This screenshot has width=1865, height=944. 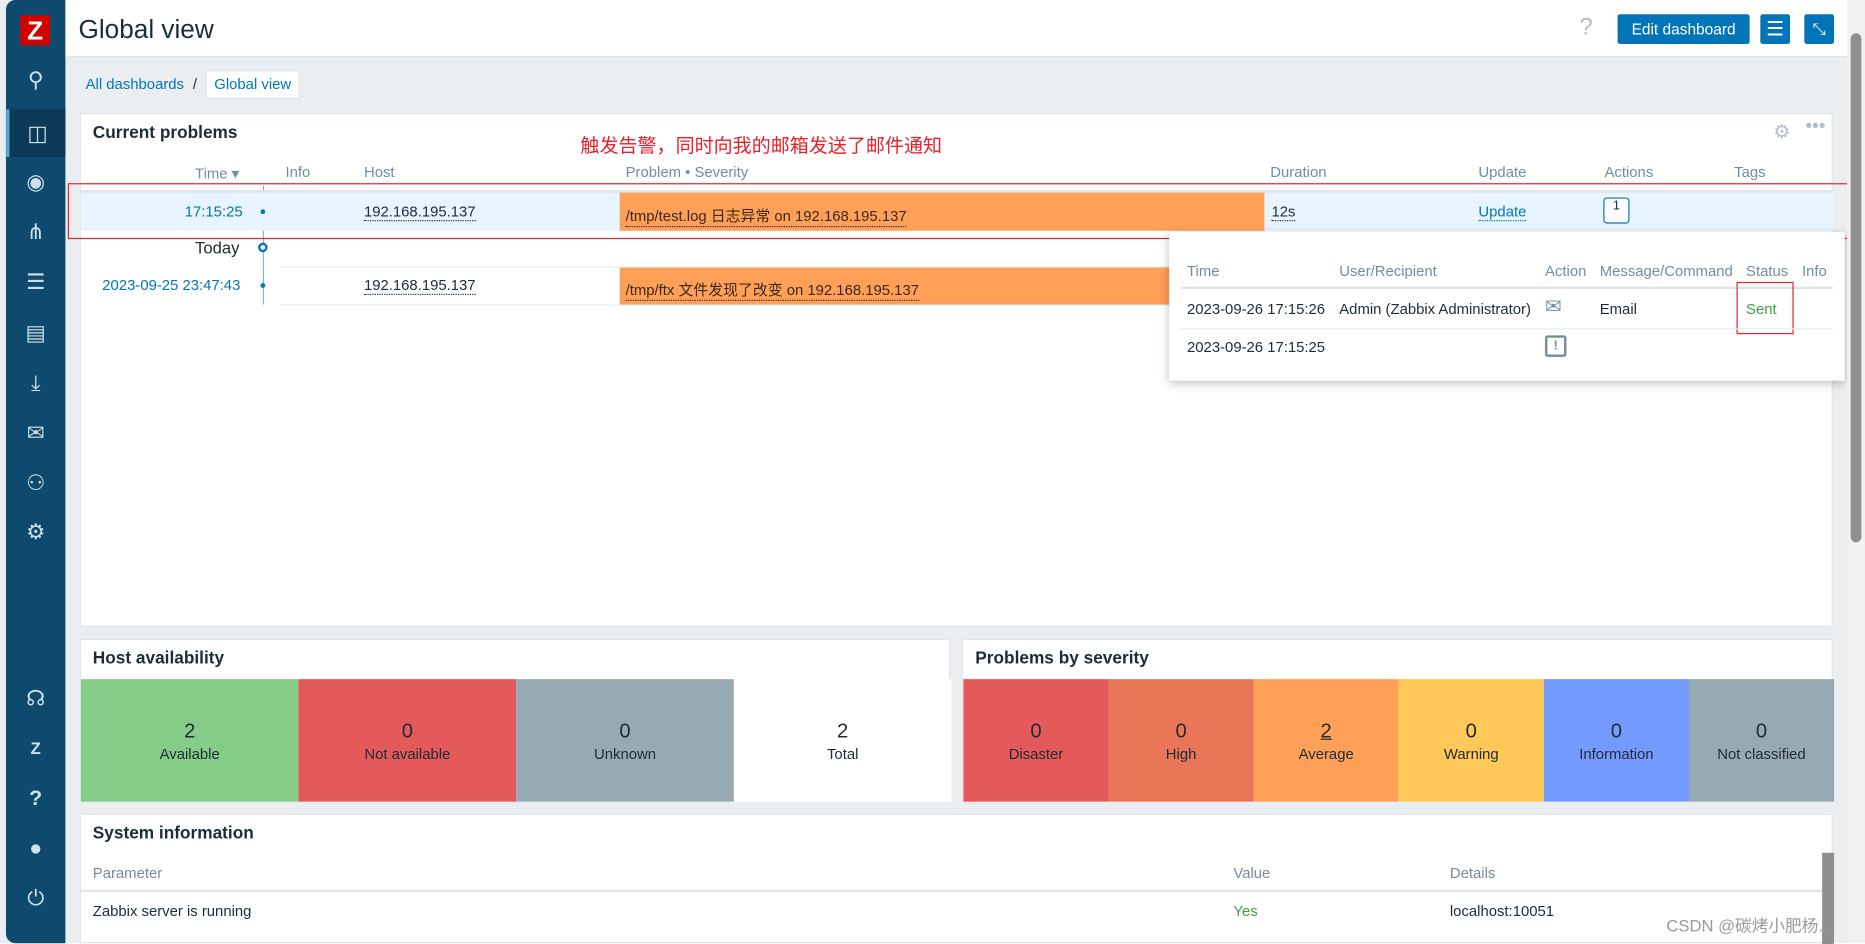 I want to click on col-host: Host, so click(x=379, y=172).